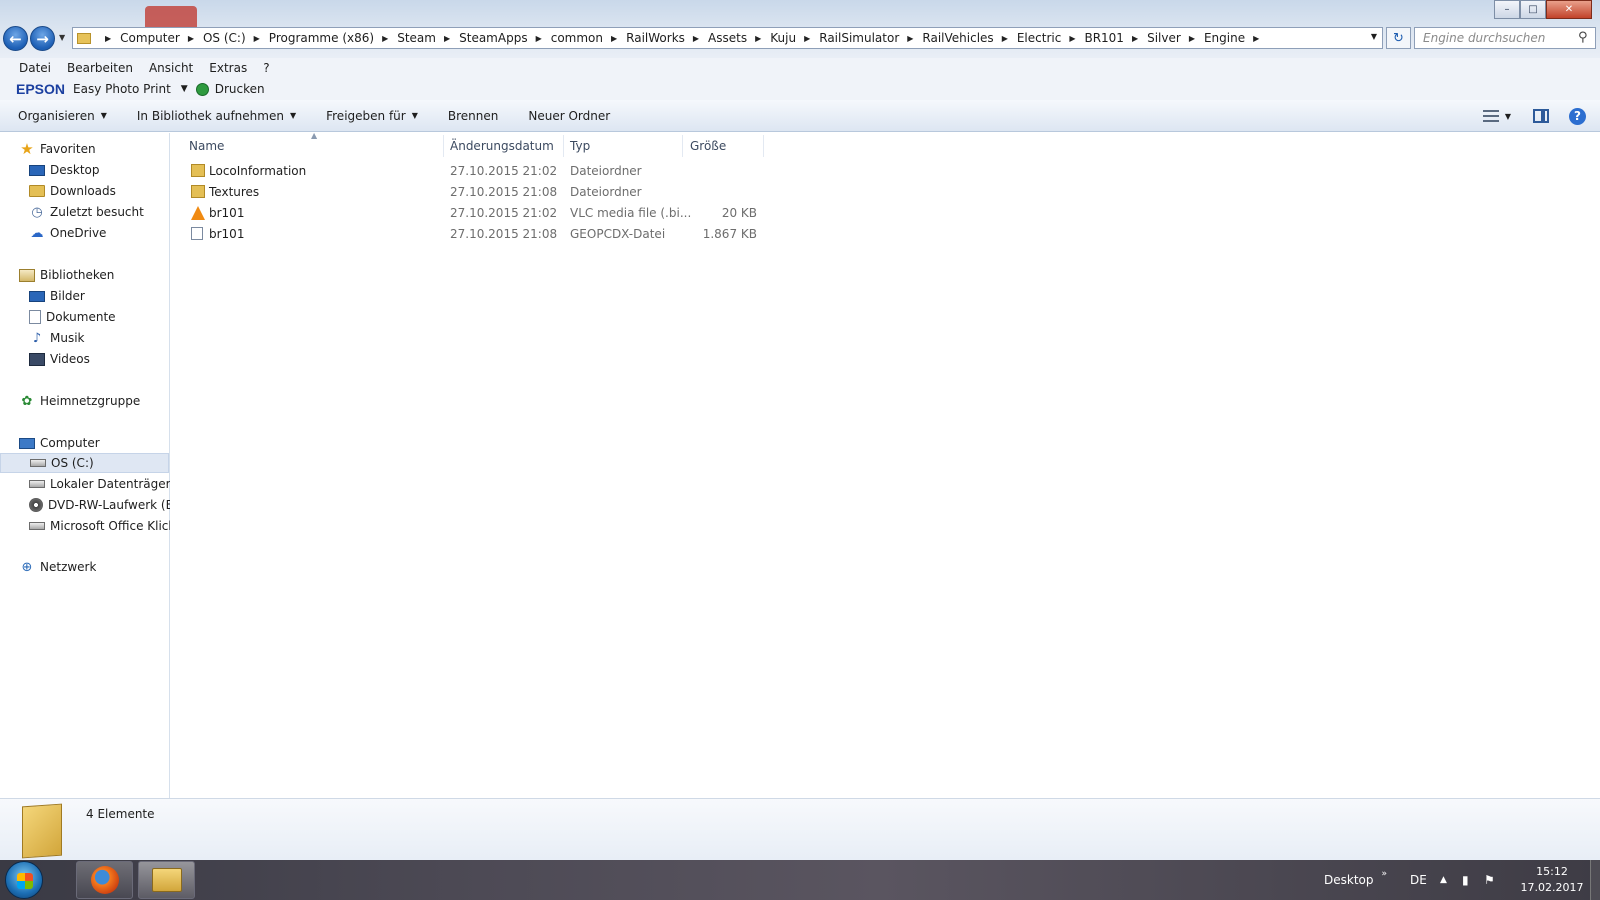  I want to click on sidebar-item-onedrive: ☁ OneDrive, so click(99, 233).